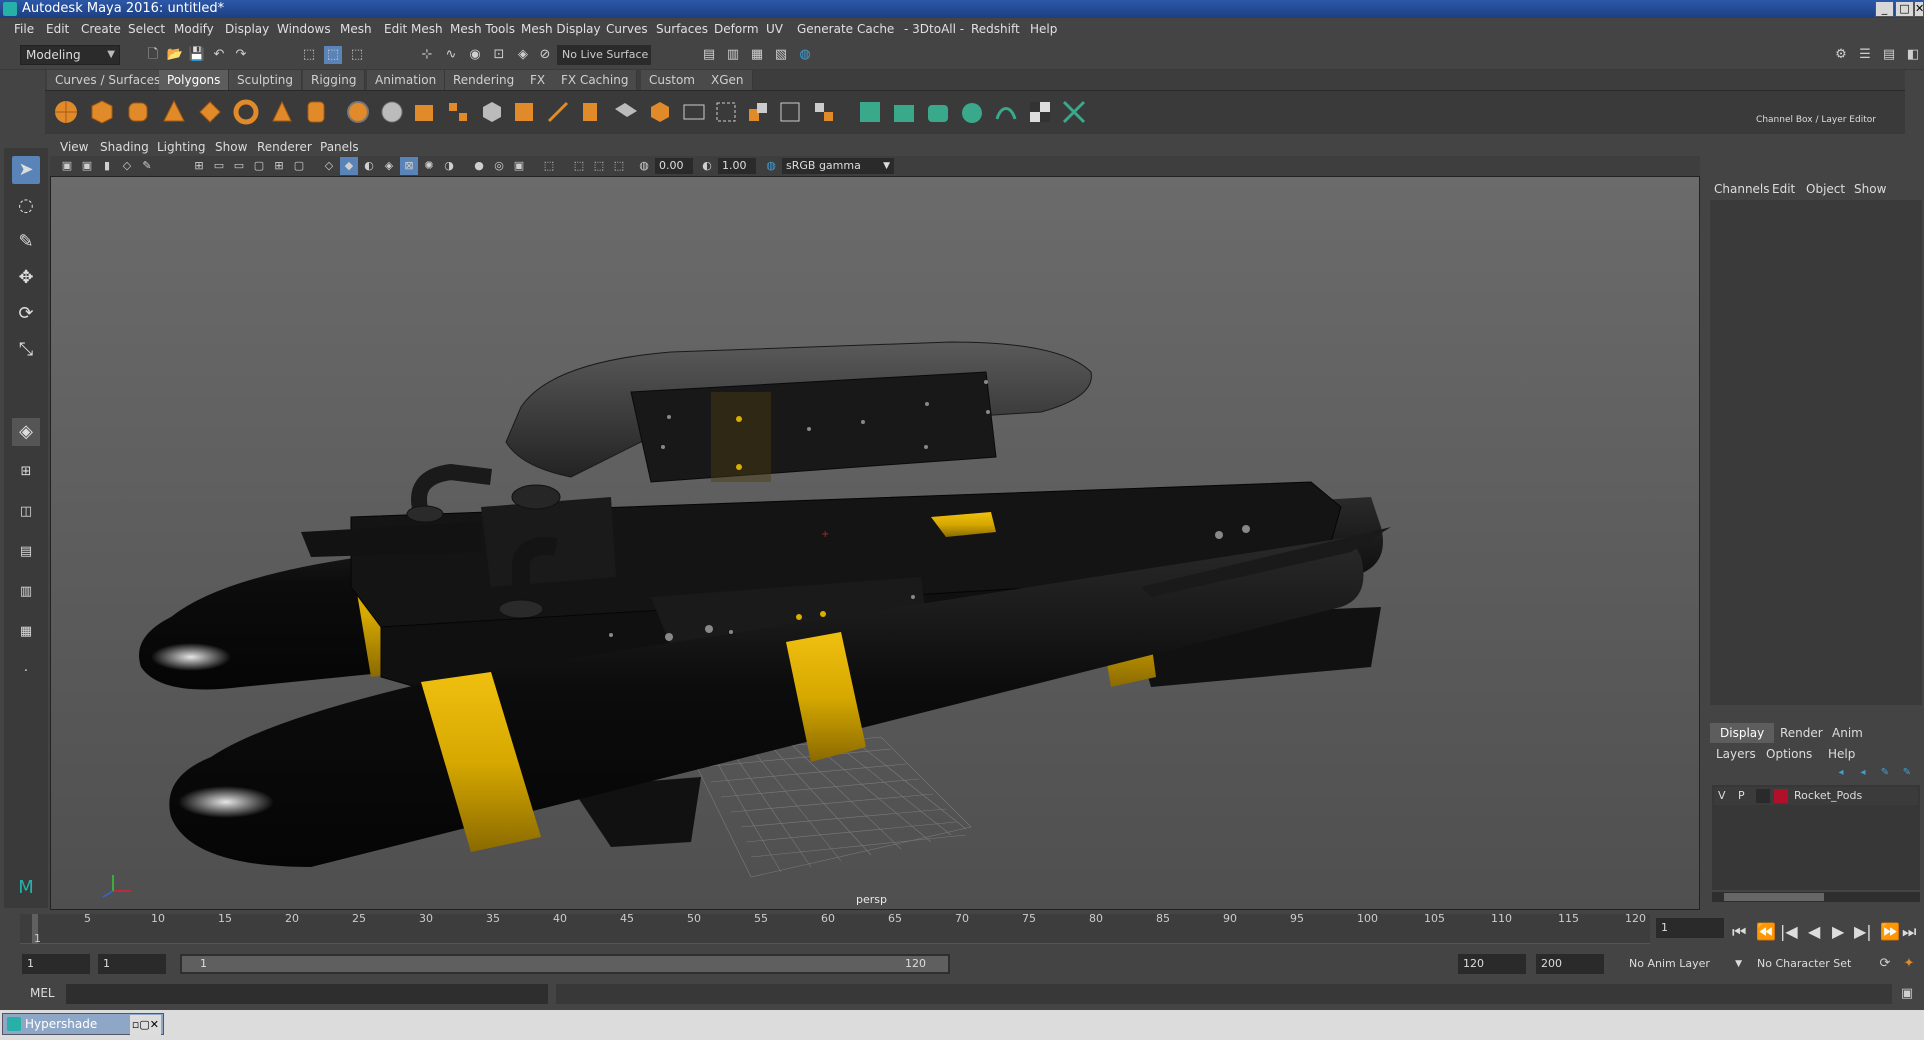 Image resolution: width=1924 pixels, height=1040 pixels. Describe the element at coordinates (627, 29) in the screenshot. I see `menu-curves: Curves` at that location.